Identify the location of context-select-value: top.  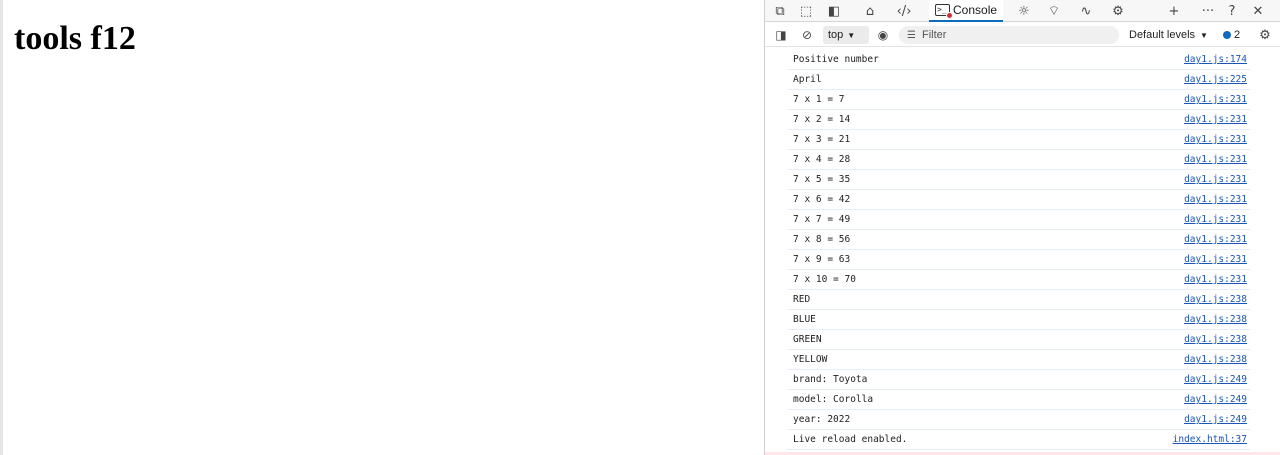
(836, 35).